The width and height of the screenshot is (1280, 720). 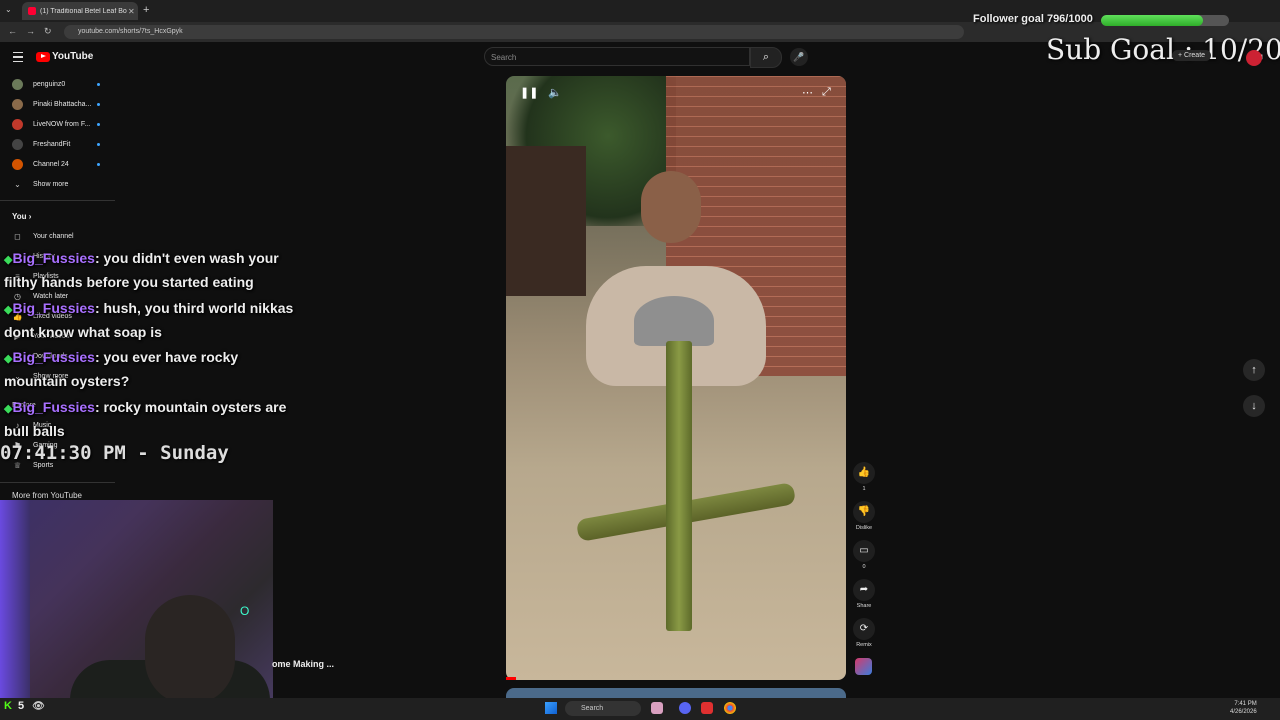 I want to click on sidebar-item-label: FreshandFit, so click(x=52, y=144).